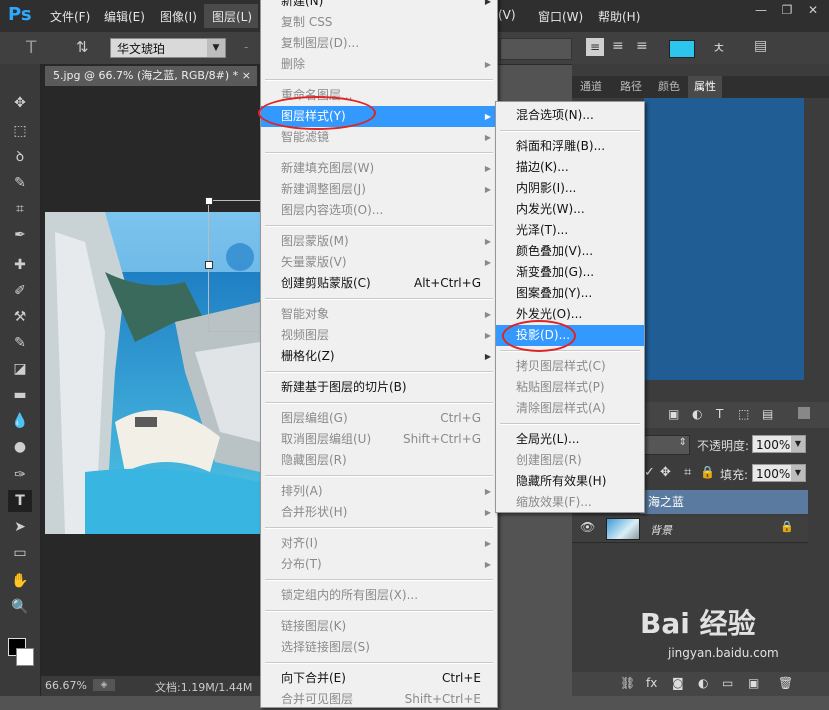 The height and width of the screenshot is (710, 829). Describe the element at coordinates (697, 414) in the screenshot. I see `filter-adjustment-icon: ◐` at that location.